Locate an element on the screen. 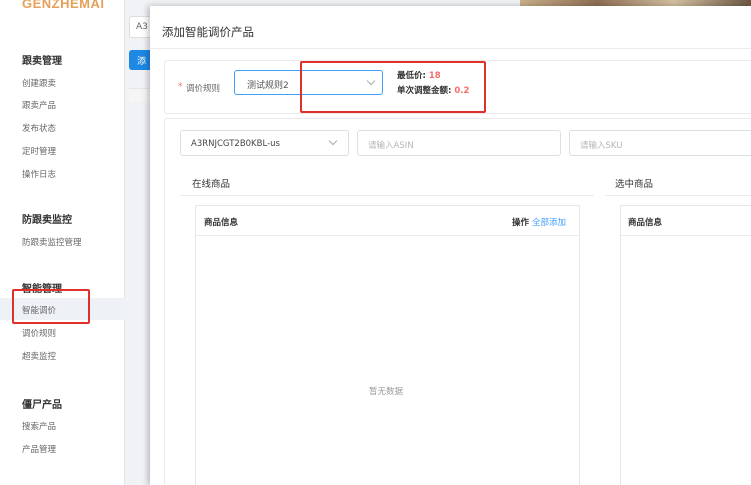 The height and width of the screenshot is (485, 751). asin-input: 请输入ASIN is located at coordinates (459, 143).